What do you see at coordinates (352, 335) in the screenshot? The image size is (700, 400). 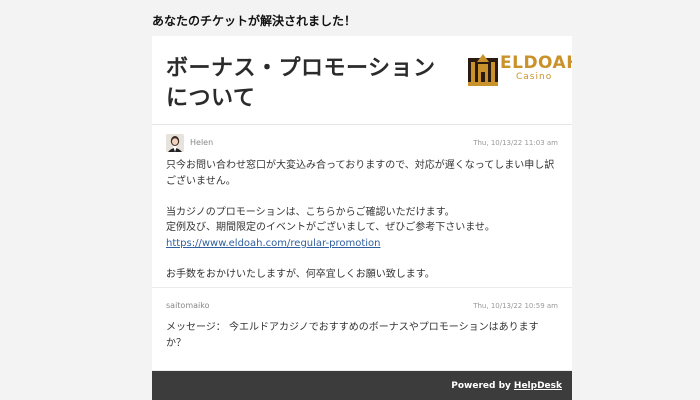 I see `message-body: メッセージ： 今エルドアカジノでおすすめのボーナスやプロモーションはありますか？` at bounding box center [352, 335].